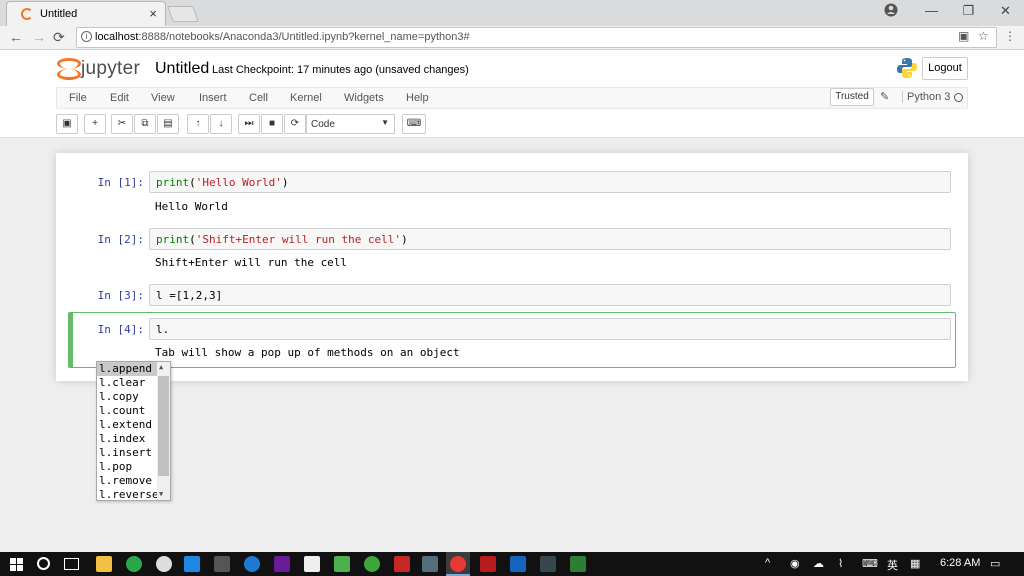 This screenshot has width=1024, height=576. I want to click on code-cell-input: print('Shift+Enter will run the cell'), so click(550, 239).